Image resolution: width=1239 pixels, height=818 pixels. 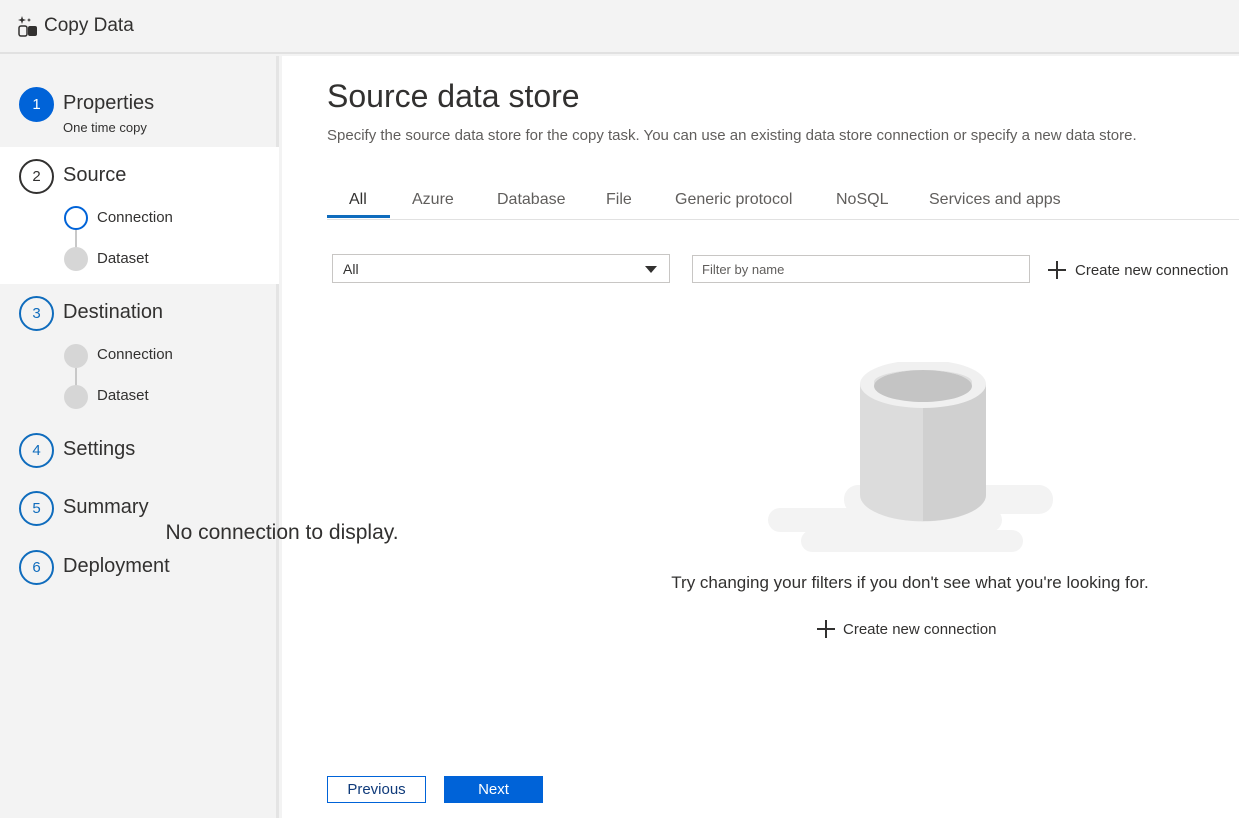 What do you see at coordinates (358, 200) in the screenshot?
I see `tab-all: All` at bounding box center [358, 200].